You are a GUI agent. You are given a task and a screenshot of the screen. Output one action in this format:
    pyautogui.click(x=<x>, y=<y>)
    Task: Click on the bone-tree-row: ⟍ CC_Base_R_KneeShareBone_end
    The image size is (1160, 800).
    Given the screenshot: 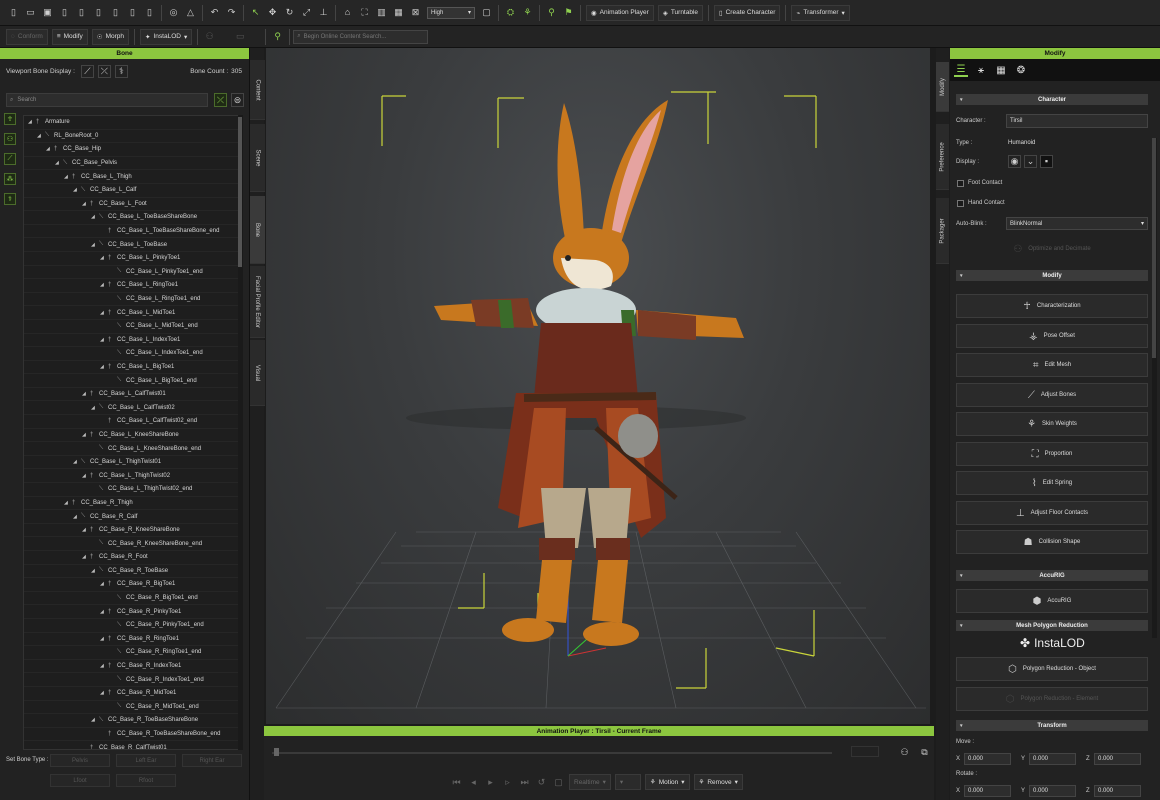 What is the action you would take?
    pyautogui.click(x=131, y=544)
    